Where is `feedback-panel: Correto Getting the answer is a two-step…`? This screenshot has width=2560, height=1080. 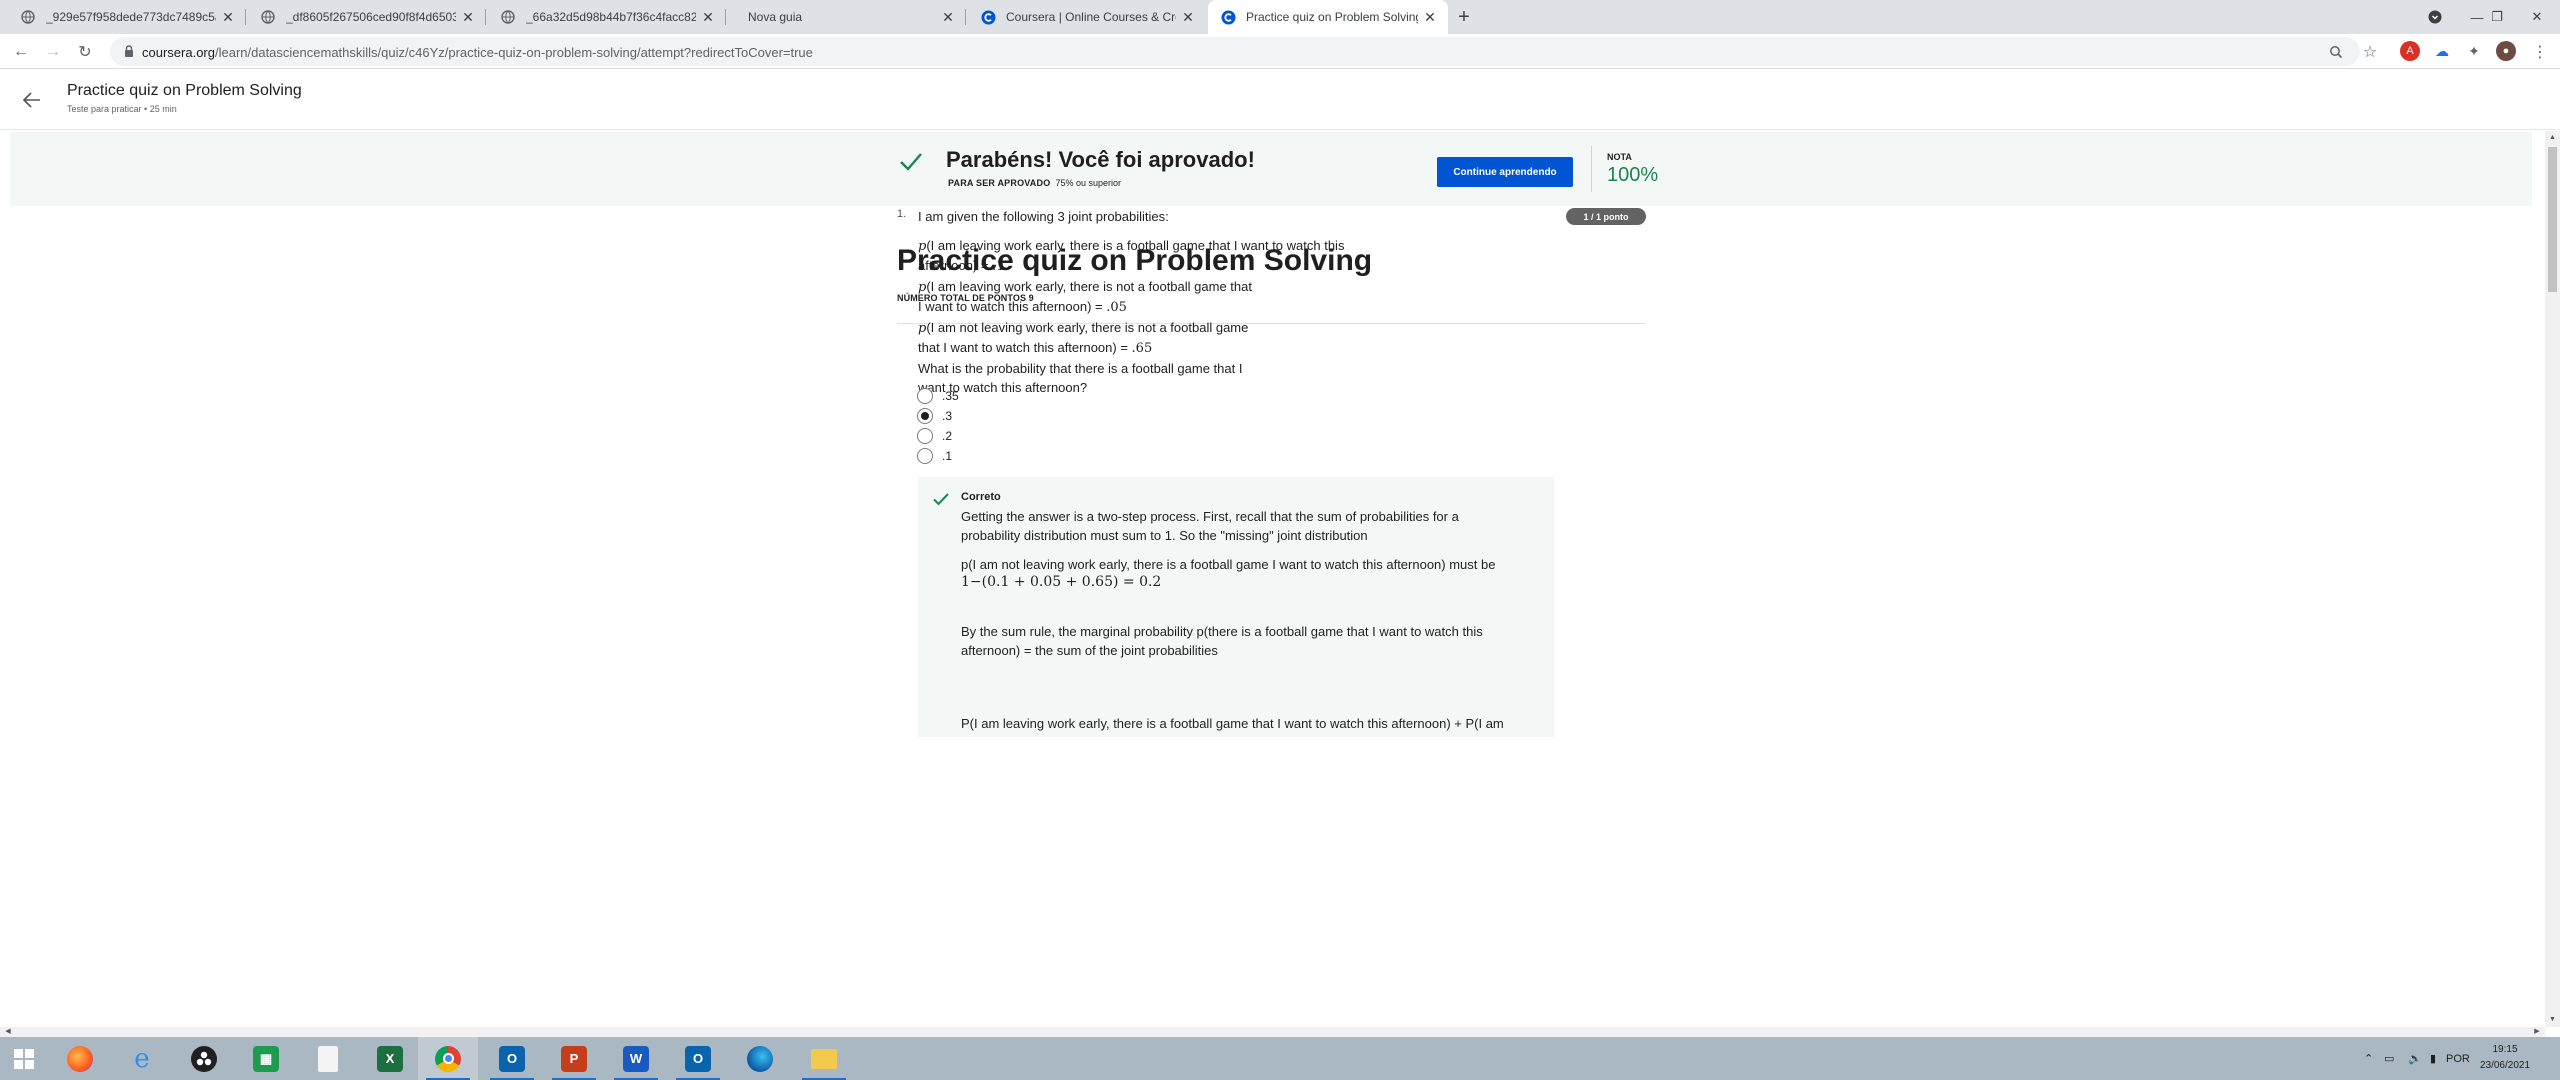
feedback-panel: Correto Getting the answer is a two-step… is located at coordinates (1236, 607).